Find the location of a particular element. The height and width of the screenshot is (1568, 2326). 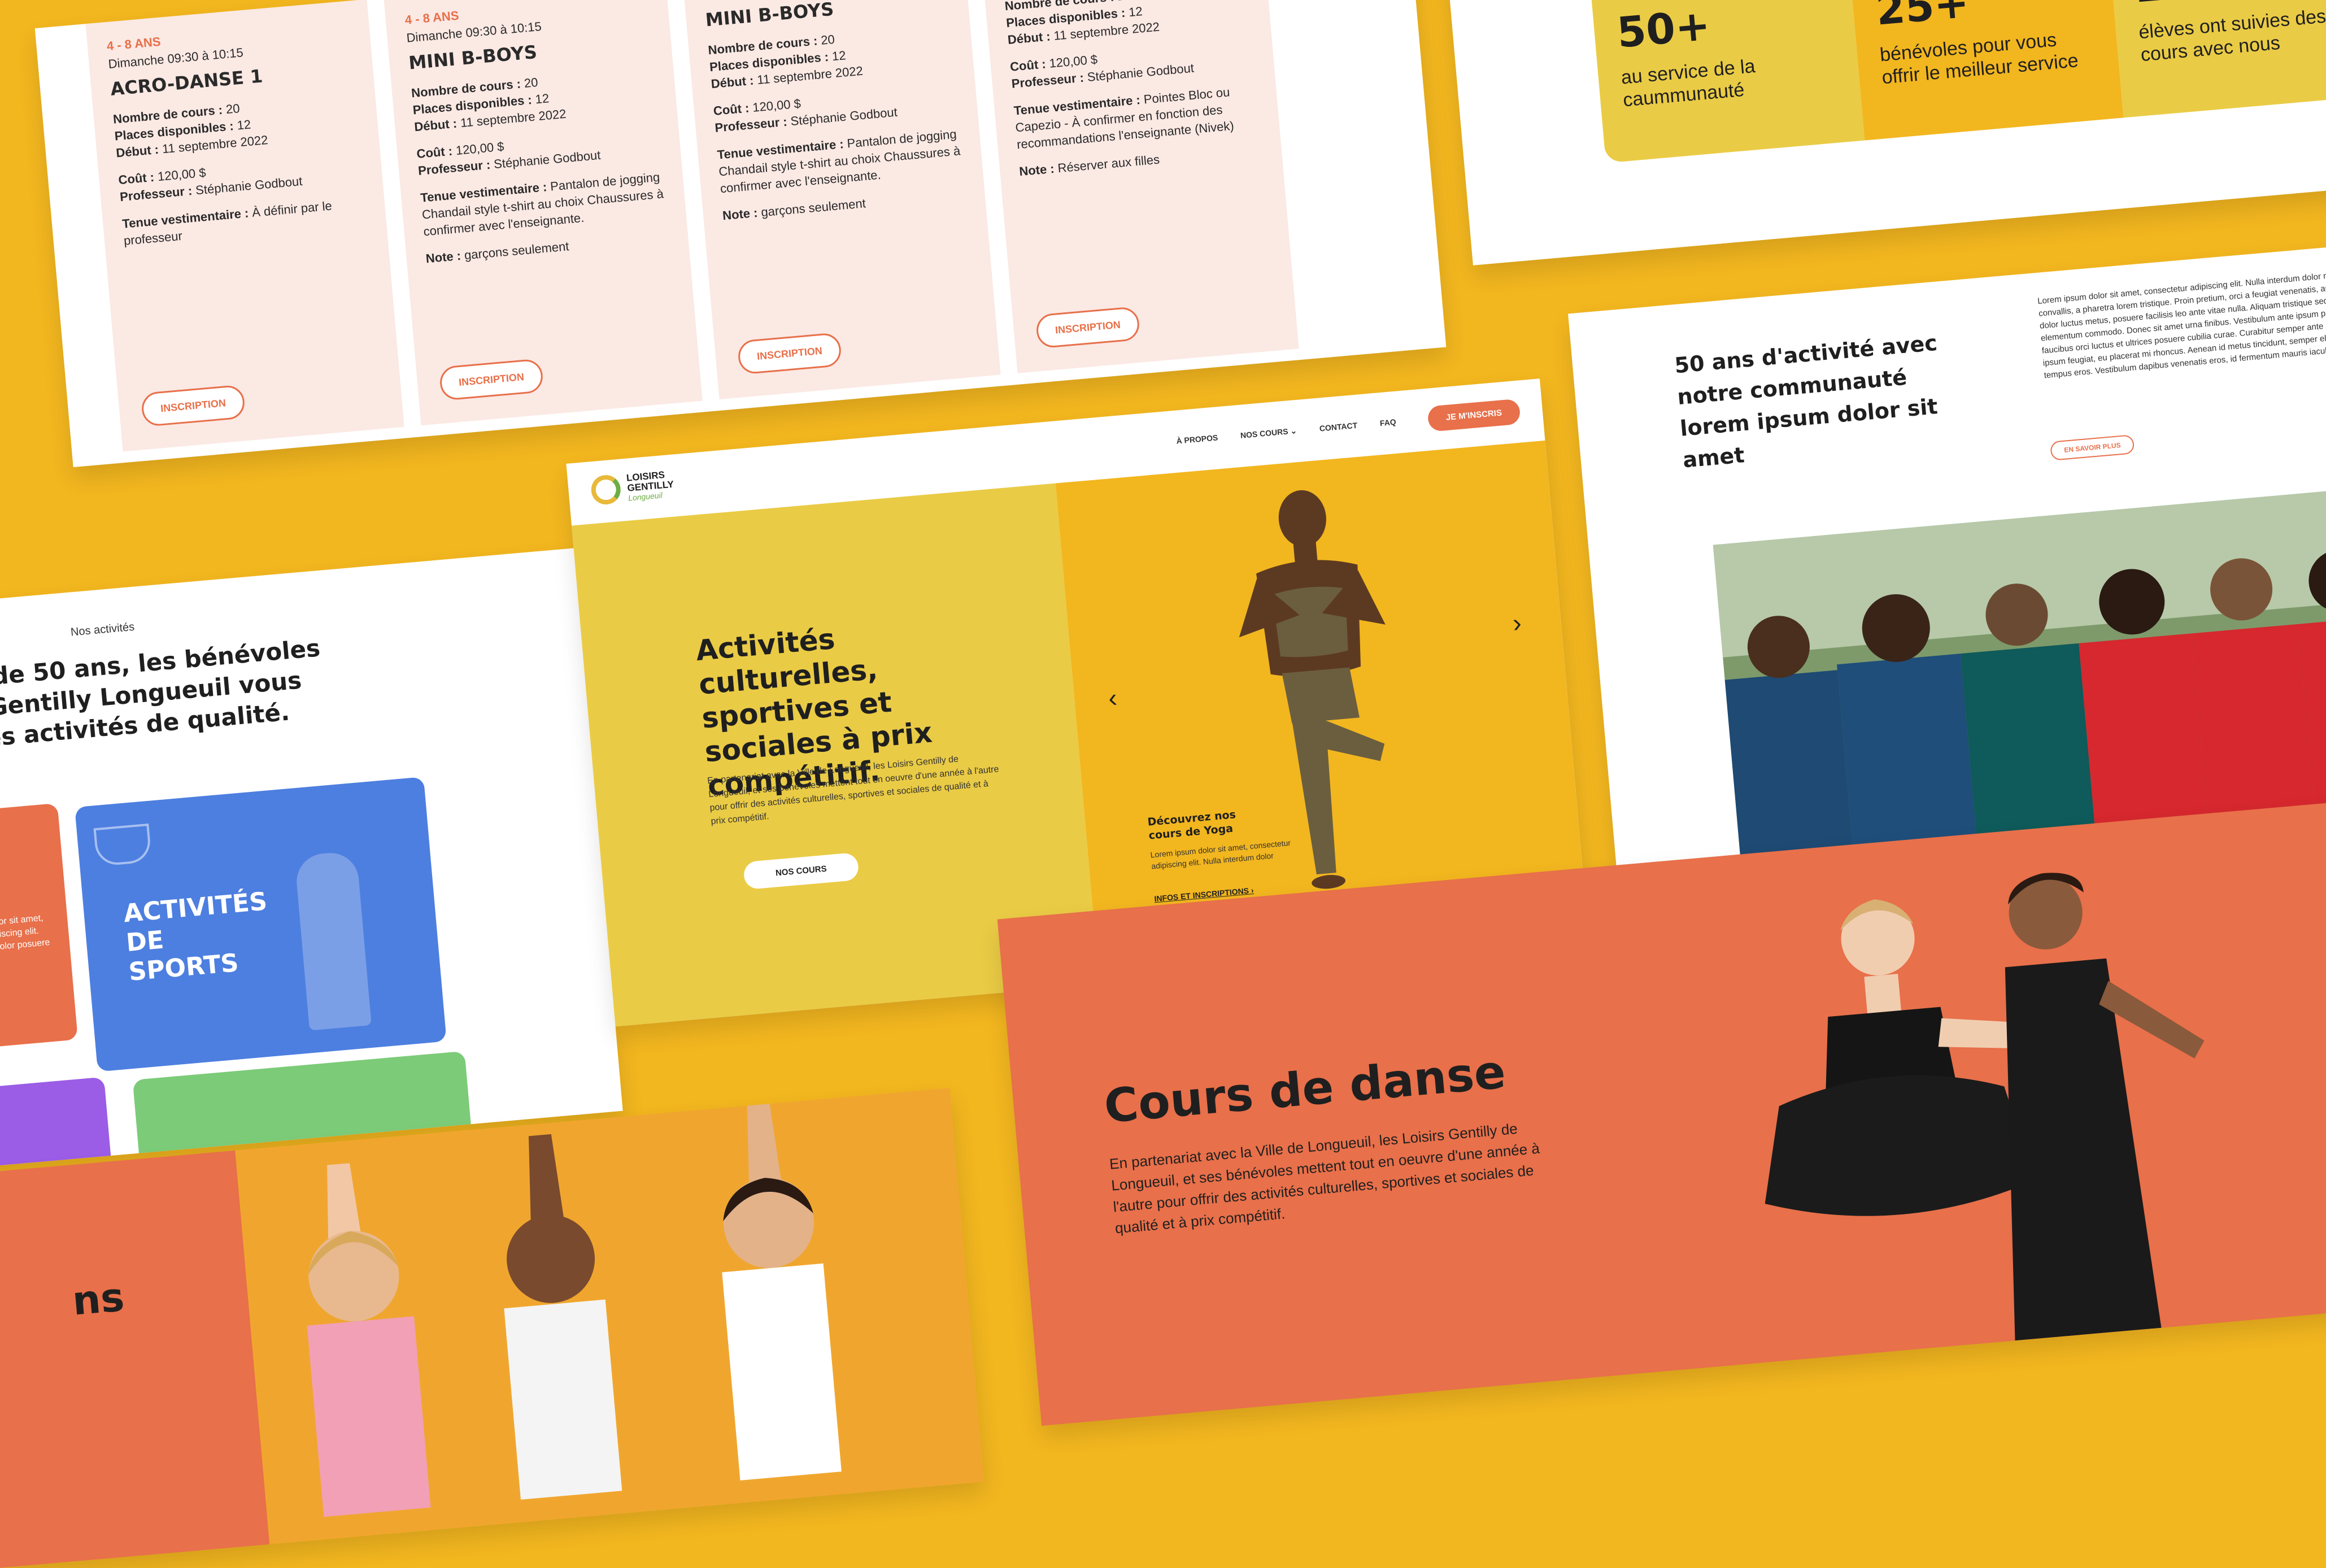

stat-label: élèves ont suivies des cours avec nous is located at coordinates (2231, 35).